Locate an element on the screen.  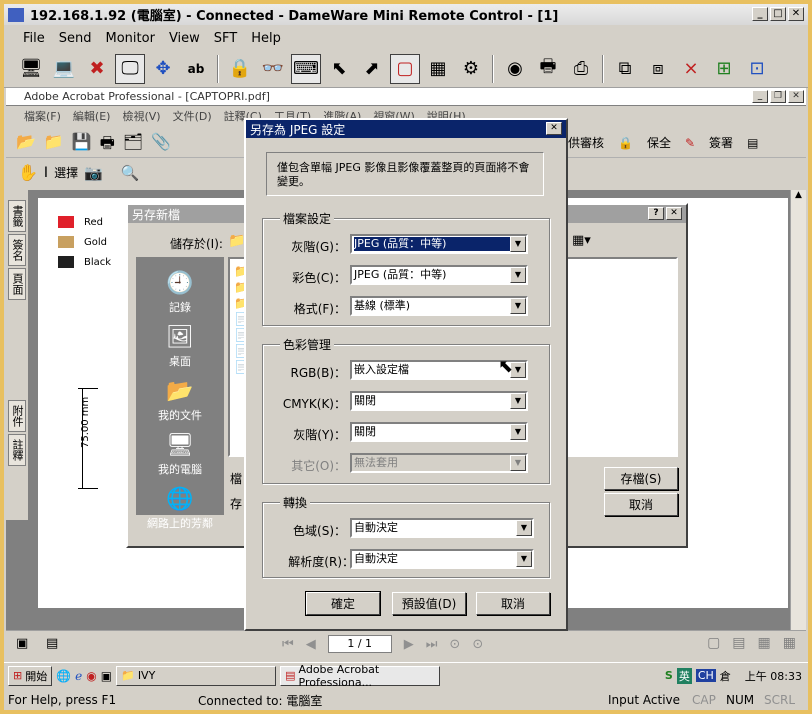
desktop-icon: ▣ is located at coordinates (106, 676).